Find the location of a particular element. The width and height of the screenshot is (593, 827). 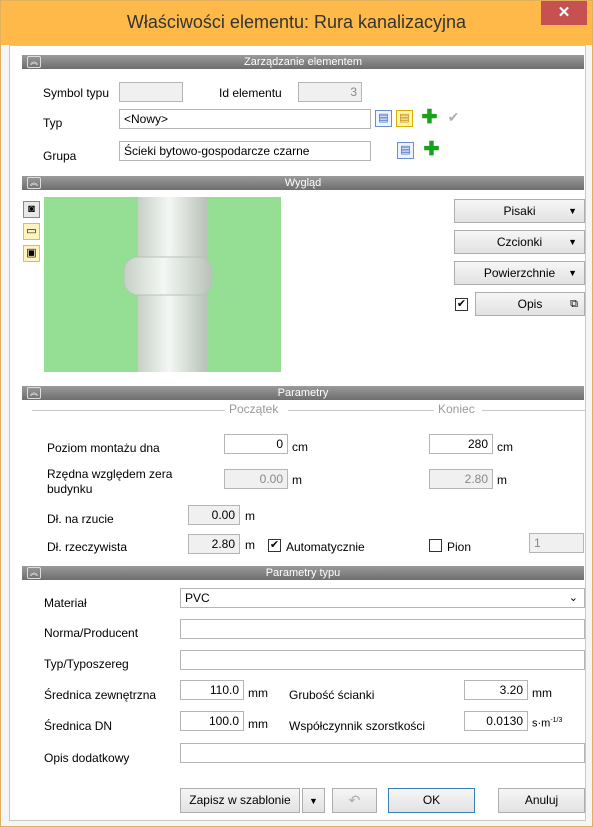

series-field is located at coordinates (382, 660).